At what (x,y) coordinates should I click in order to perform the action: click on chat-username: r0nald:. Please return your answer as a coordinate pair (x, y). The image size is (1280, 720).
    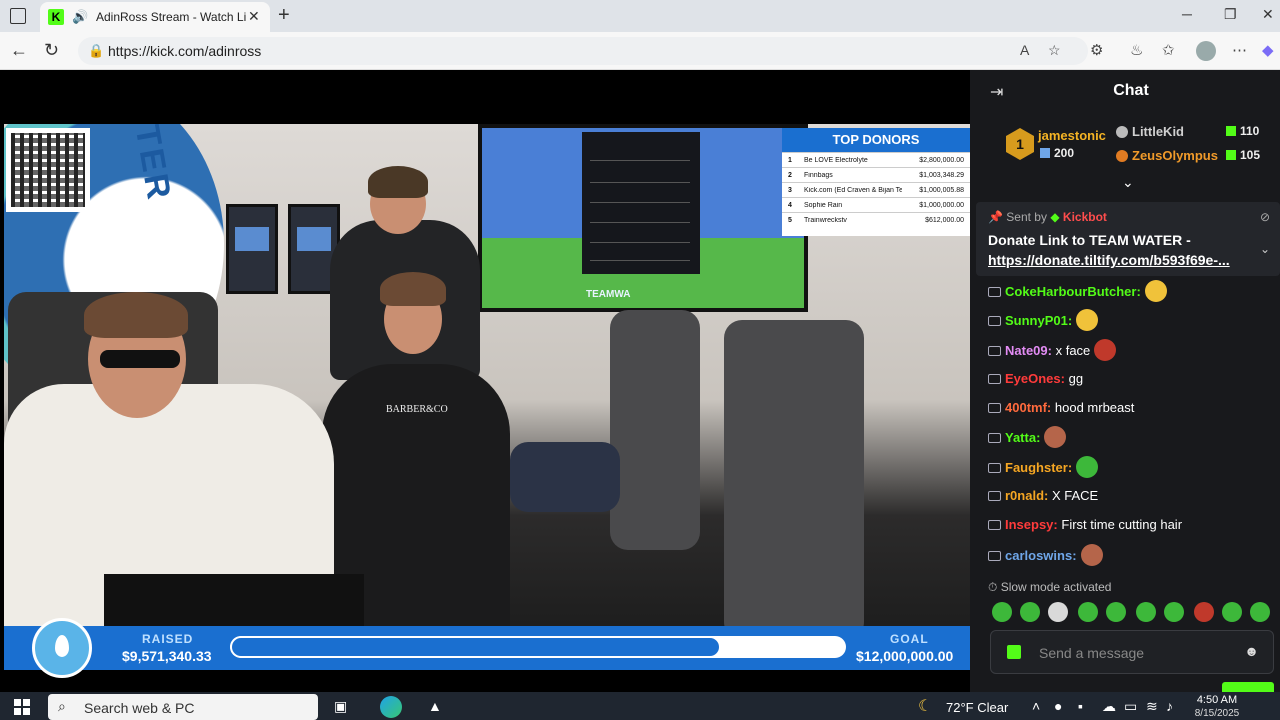
    Looking at the image, I should click on (1026, 495).